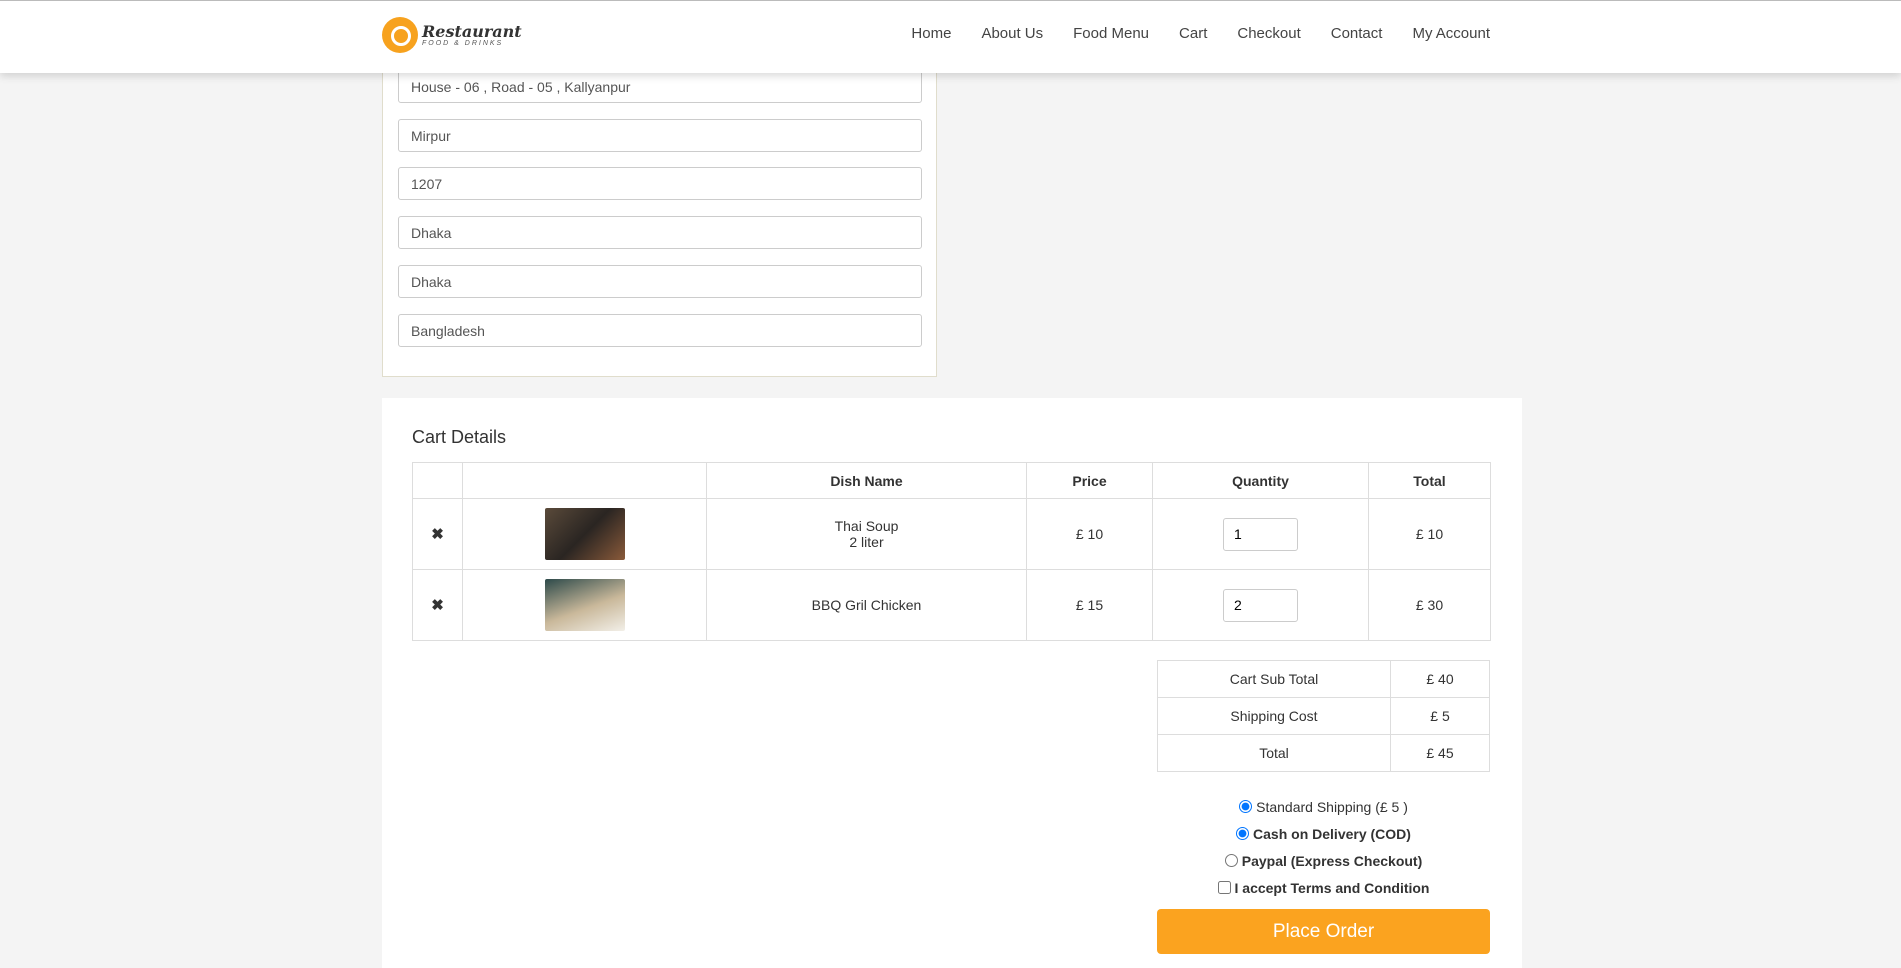  What do you see at coordinates (866, 542) in the screenshot?
I see `dish-variant: 2 liter` at bounding box center [866, 542].